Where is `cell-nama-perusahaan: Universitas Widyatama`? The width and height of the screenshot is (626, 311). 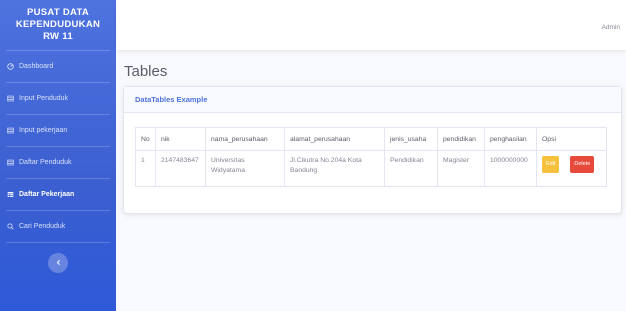 cell-nama-perusahaan: Universitas Widyatama is located at coordinates (245, 168).